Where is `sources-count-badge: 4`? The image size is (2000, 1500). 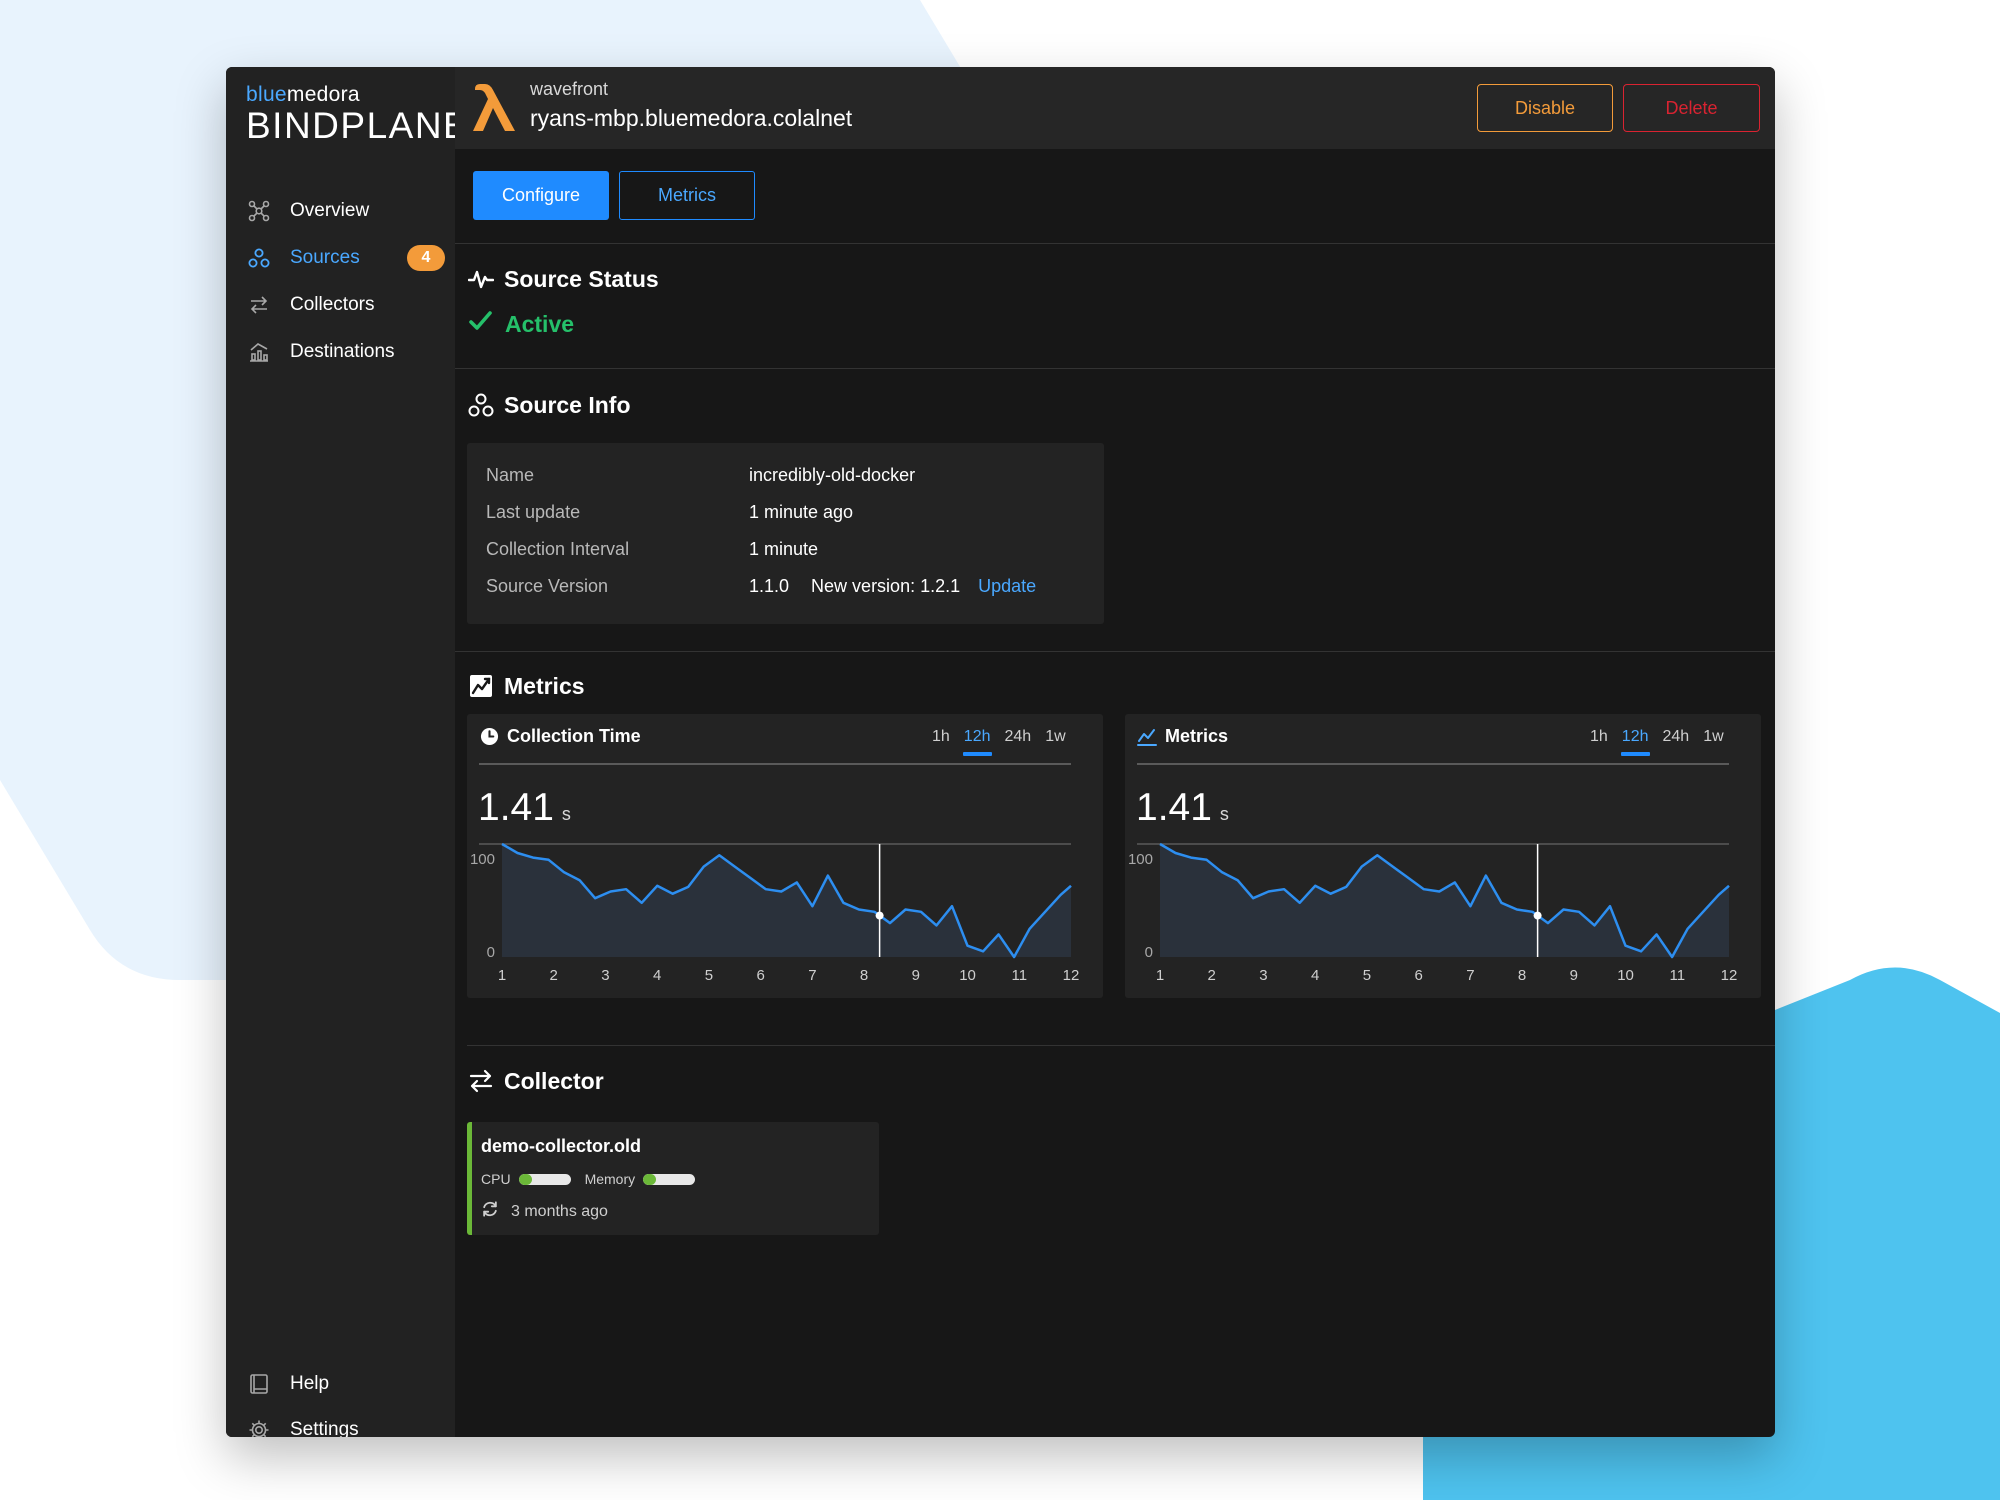
sources-count-badge: 4 is located at coordinates (426, 258).